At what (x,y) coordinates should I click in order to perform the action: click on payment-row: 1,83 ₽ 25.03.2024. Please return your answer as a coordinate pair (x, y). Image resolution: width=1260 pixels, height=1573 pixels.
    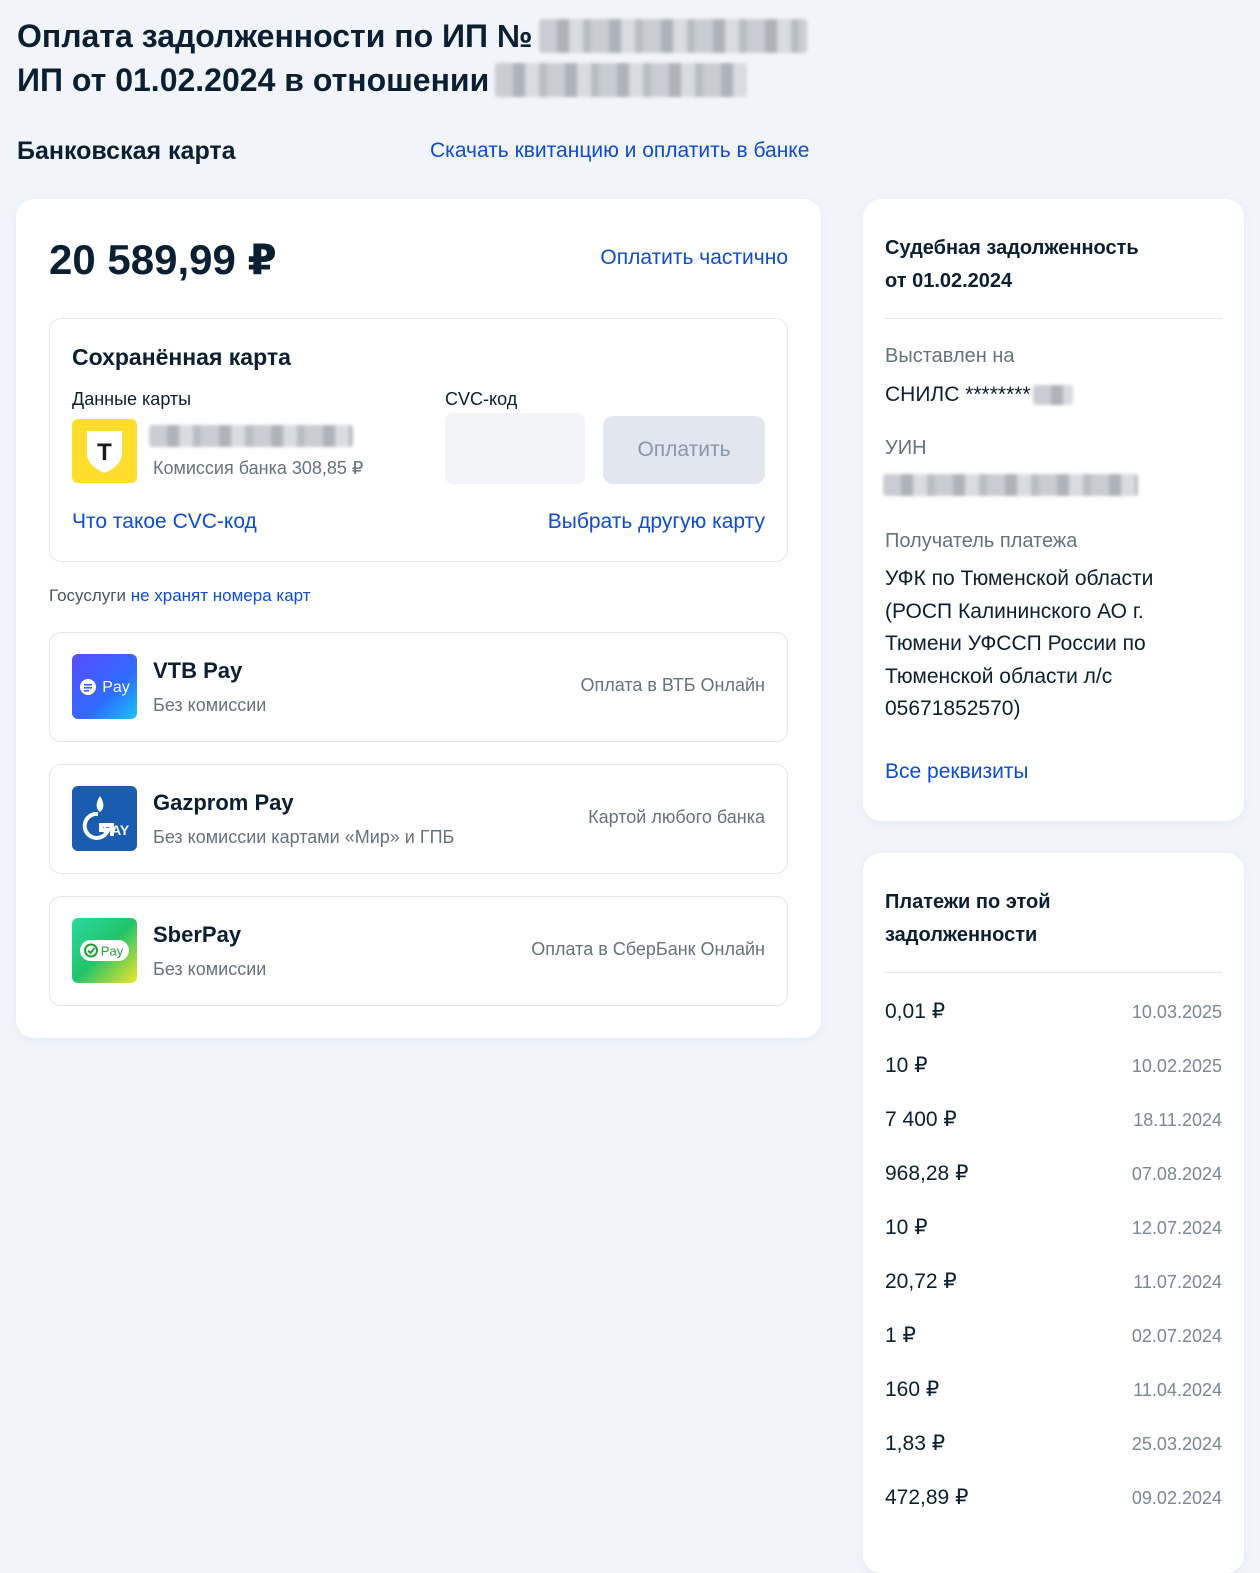
    Looking at the image, I should click on (1053, 1443).